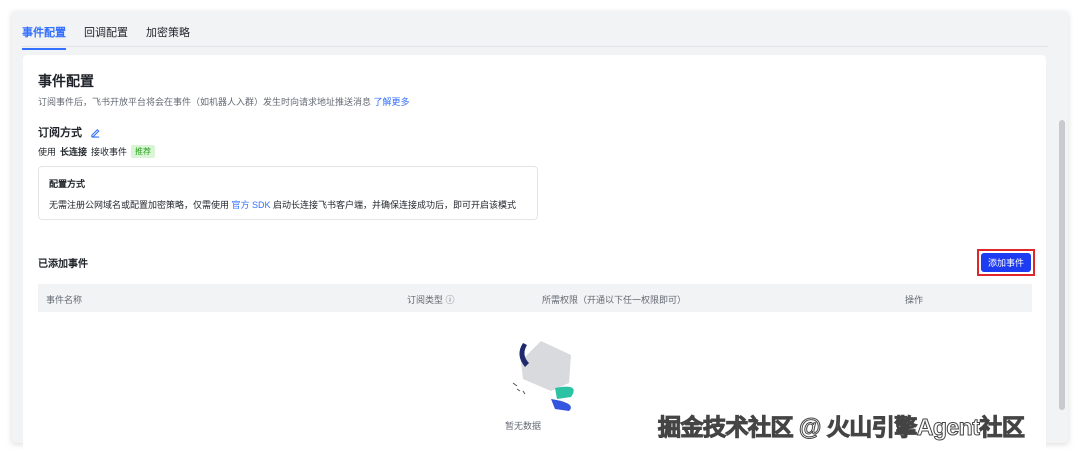 The image size is (1080, 455). Describe the element at coordinates (206, 102) in the screenshot. I see `description-text: 订阅事件后，飞书开放平台将会在事件（如机器人入群）发生时向请求地址推送消息` at that location.